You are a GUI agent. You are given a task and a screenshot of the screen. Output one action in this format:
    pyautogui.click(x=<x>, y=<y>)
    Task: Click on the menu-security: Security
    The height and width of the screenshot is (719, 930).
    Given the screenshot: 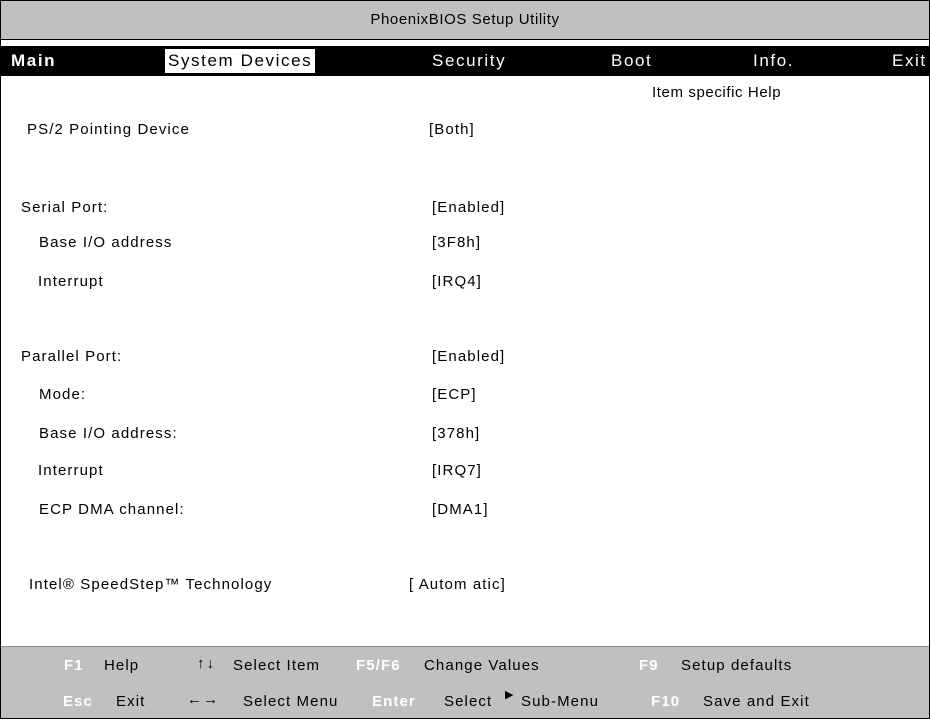 What is the action you would take?
    pyautogui.click(x=469, y=61)
    